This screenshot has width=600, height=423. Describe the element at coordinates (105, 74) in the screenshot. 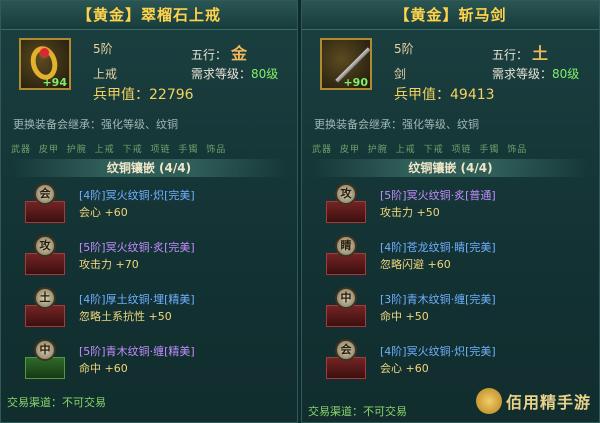

I see `item-type: 上戒` at that location.